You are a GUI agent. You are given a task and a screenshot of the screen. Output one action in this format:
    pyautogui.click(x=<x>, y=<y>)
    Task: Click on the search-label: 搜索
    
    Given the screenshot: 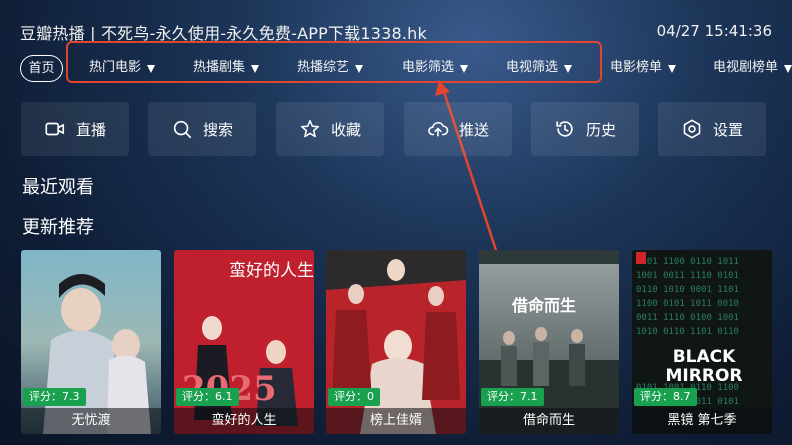 What is the action you would take?
    pyautogui.click(x=217, y=129)
    